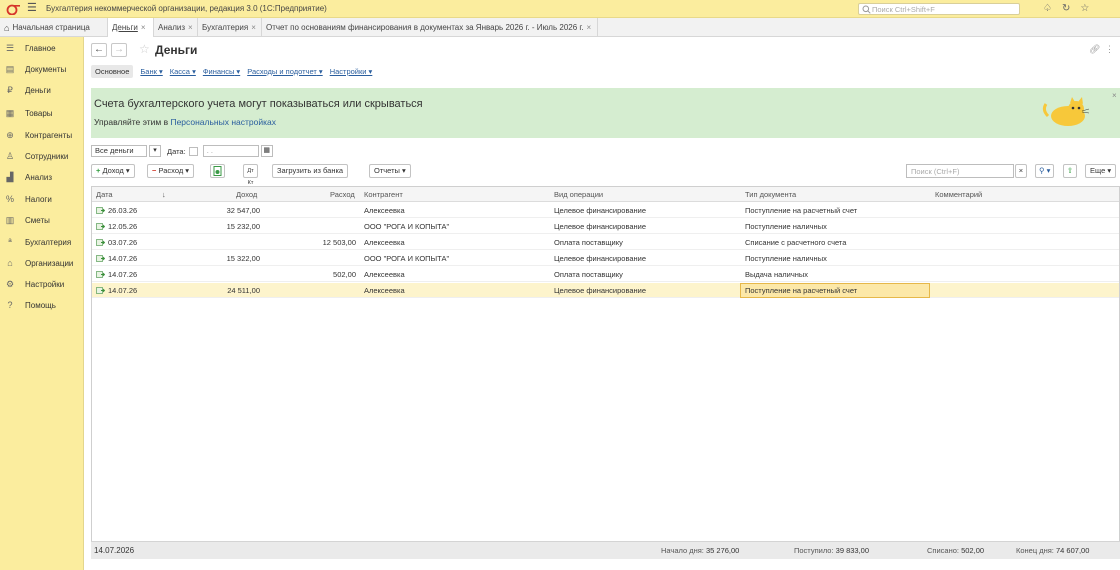 The height and width of the screenshot is (570, 1120). Describe the element at coordinates (123, 274) in the screenshot. I see `cell-date: 14.07.26` at that location.